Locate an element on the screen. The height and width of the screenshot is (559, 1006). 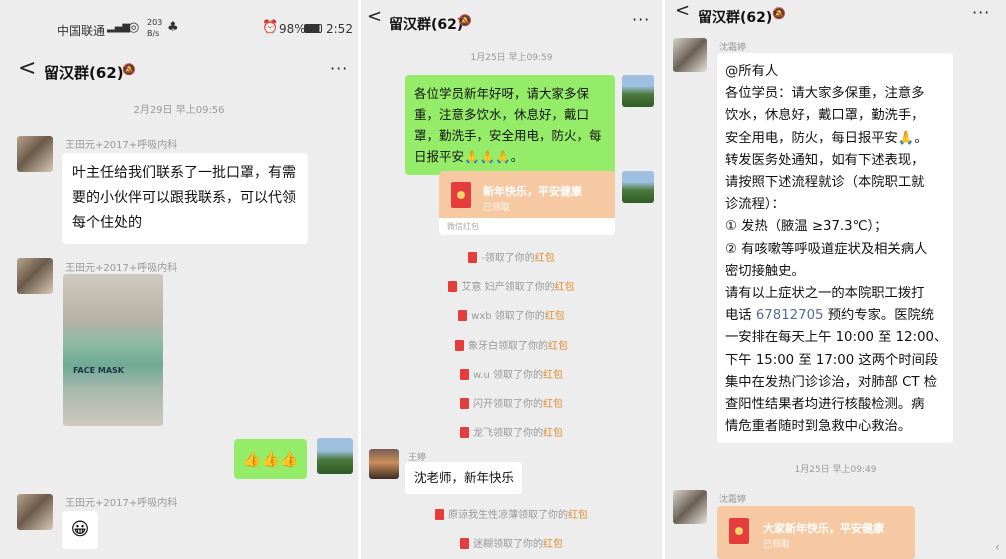
claim-notice: 闪开领取了你的红包 is located at coordinates (511, 402).